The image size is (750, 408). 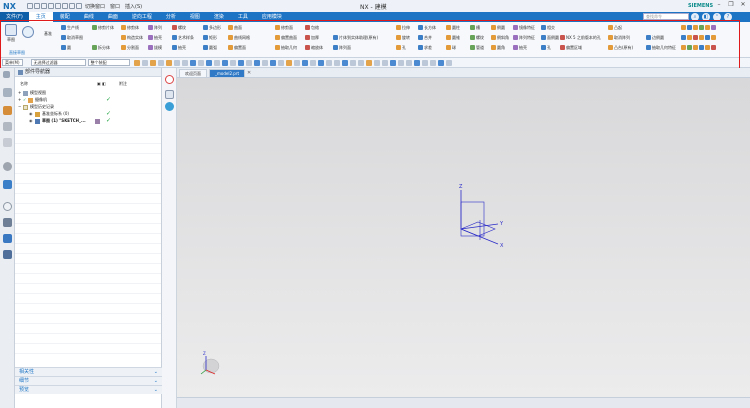 What do you see at coordinates (7, 206) in the screenshot?
I see `history-icon` at bounding box center [7, 206].